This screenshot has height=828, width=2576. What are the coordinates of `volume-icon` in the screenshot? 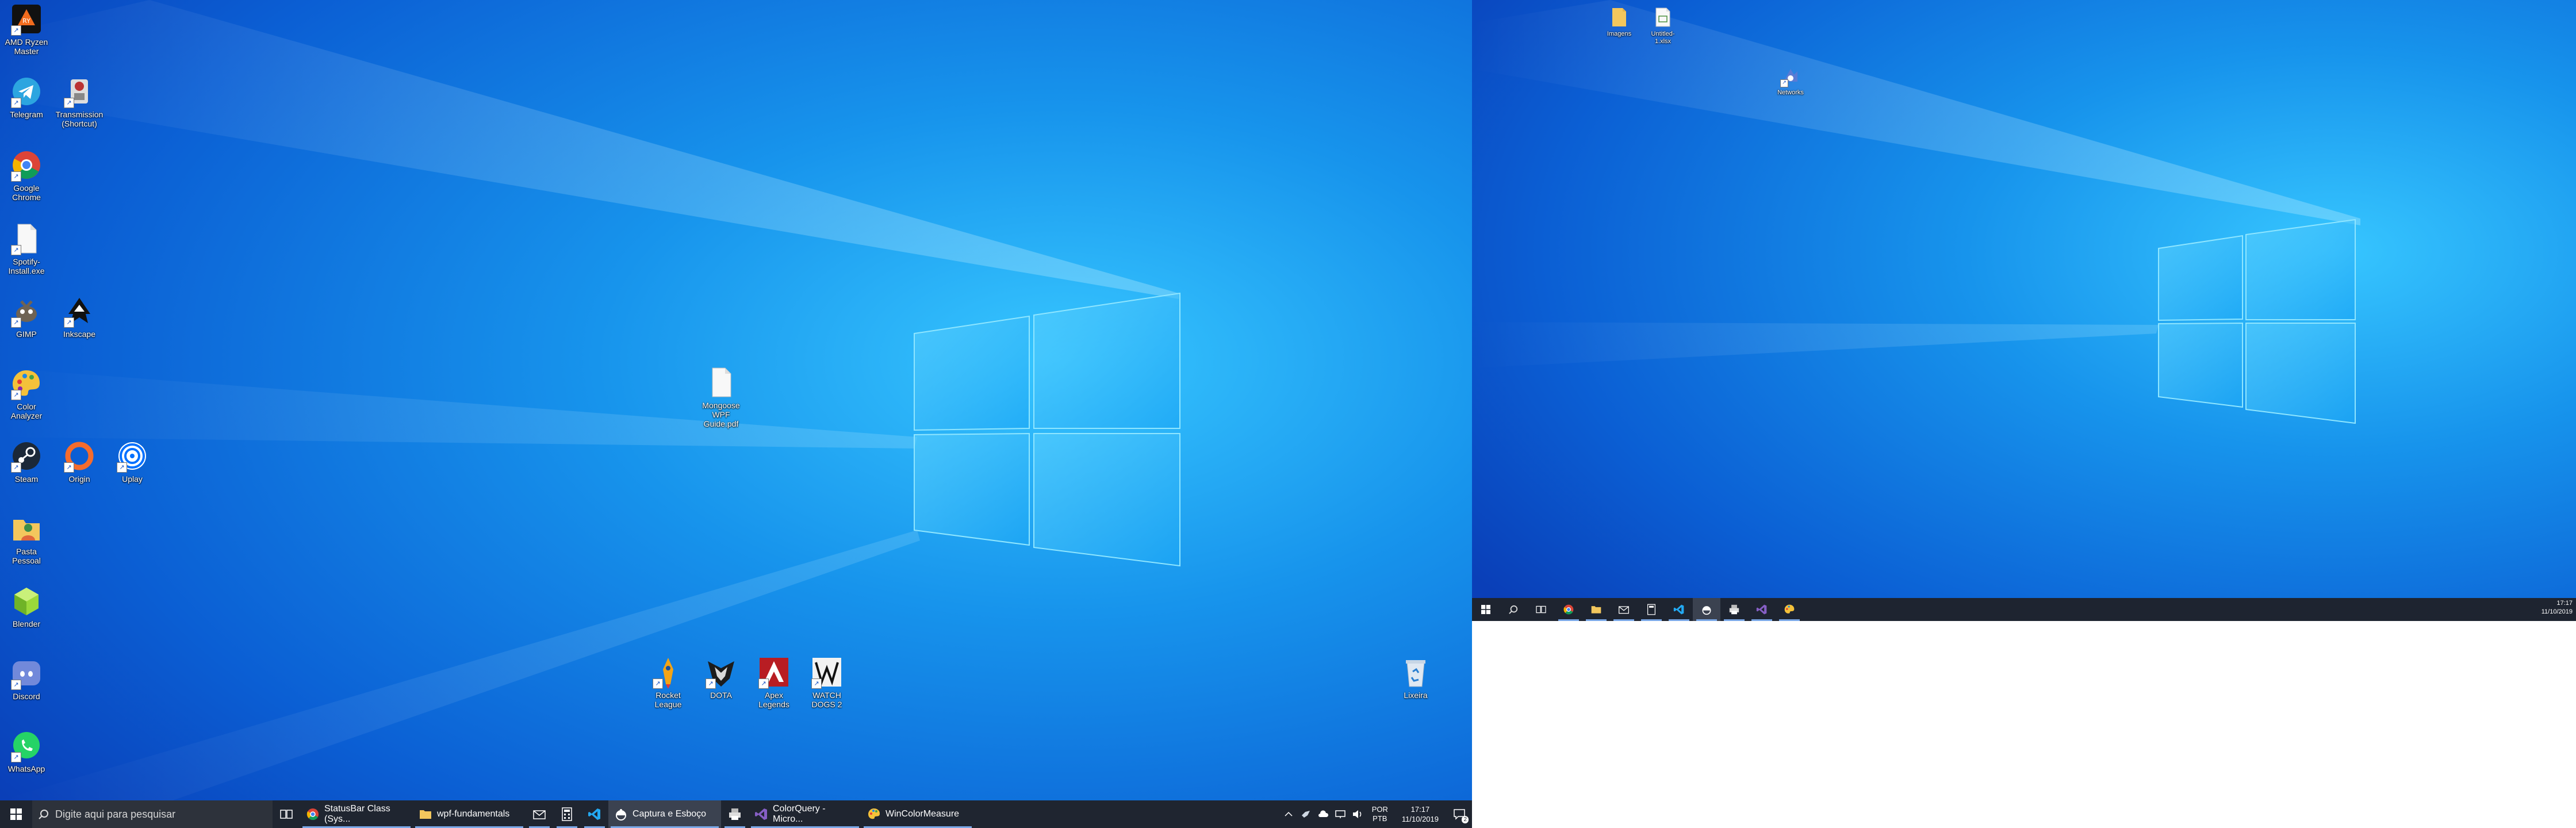 It's located at (1357, 814).